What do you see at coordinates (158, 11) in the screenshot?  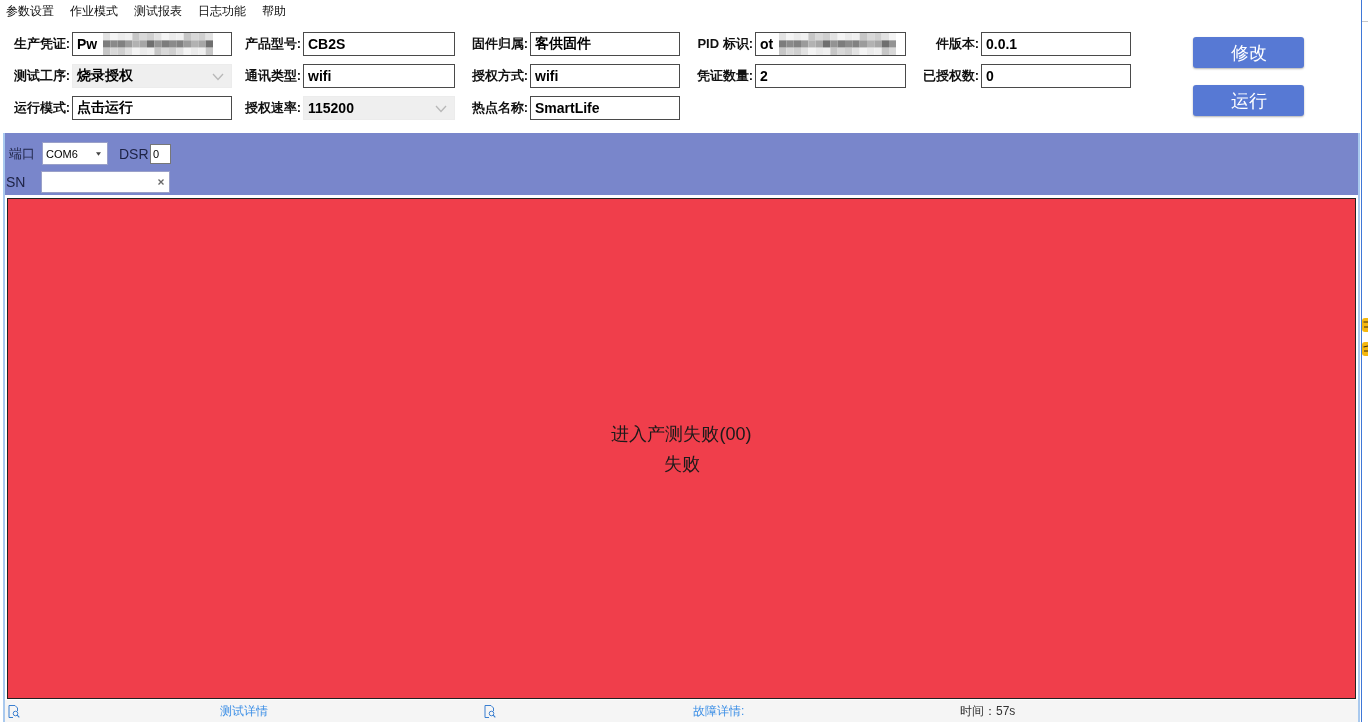 I see `menu-item: 测试报表` at bounding box center [158, 11].